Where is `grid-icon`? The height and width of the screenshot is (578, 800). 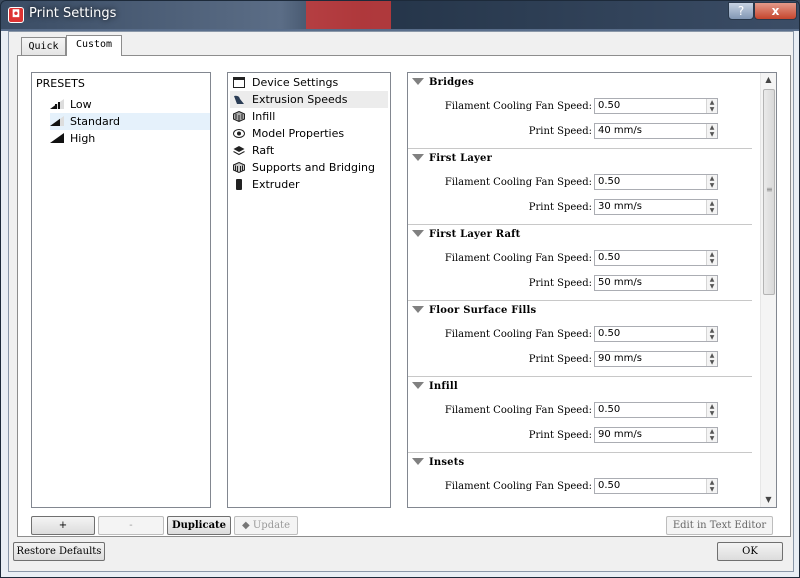
grid-icon is located at coordinates (239, 167).